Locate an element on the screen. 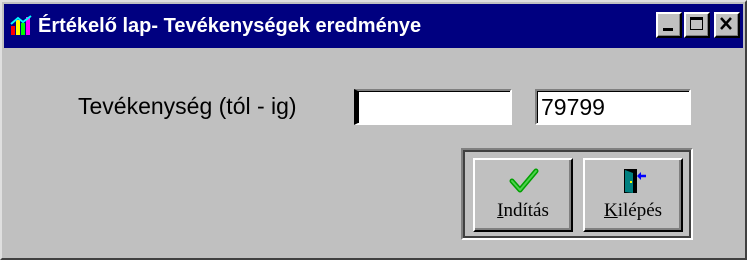 This screenshot has width=747, height=260. exit-mnemonic: K is located at coordinates (610, 210).